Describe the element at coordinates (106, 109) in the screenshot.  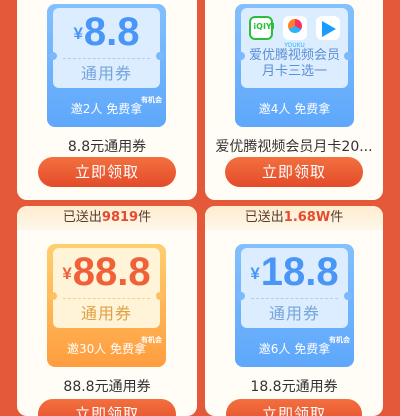
I see `invite-requirement: 邀2人 免费拿` at that location.